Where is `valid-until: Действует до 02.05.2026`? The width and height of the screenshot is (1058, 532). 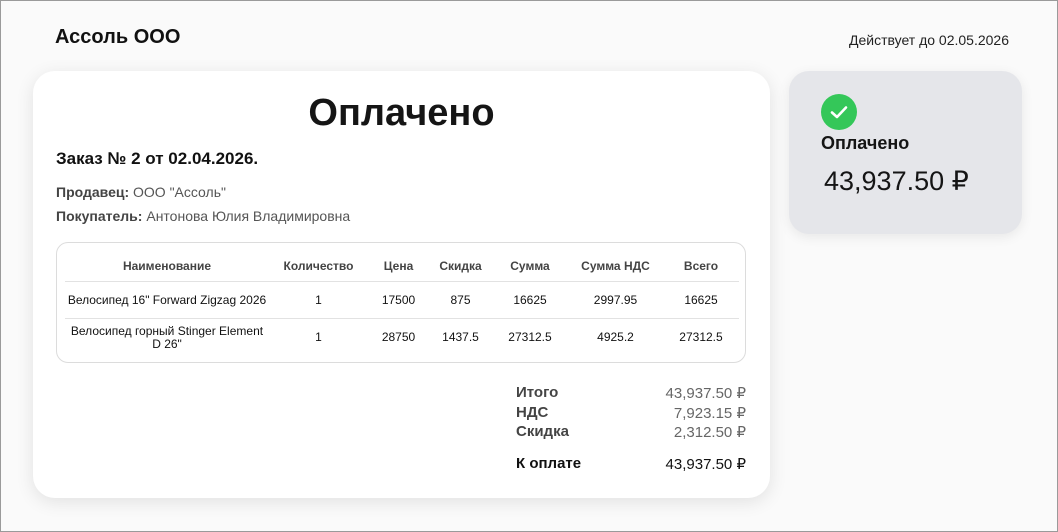 valid-until: Действует до 02.05.2026 is located at coordinates (928, 40).